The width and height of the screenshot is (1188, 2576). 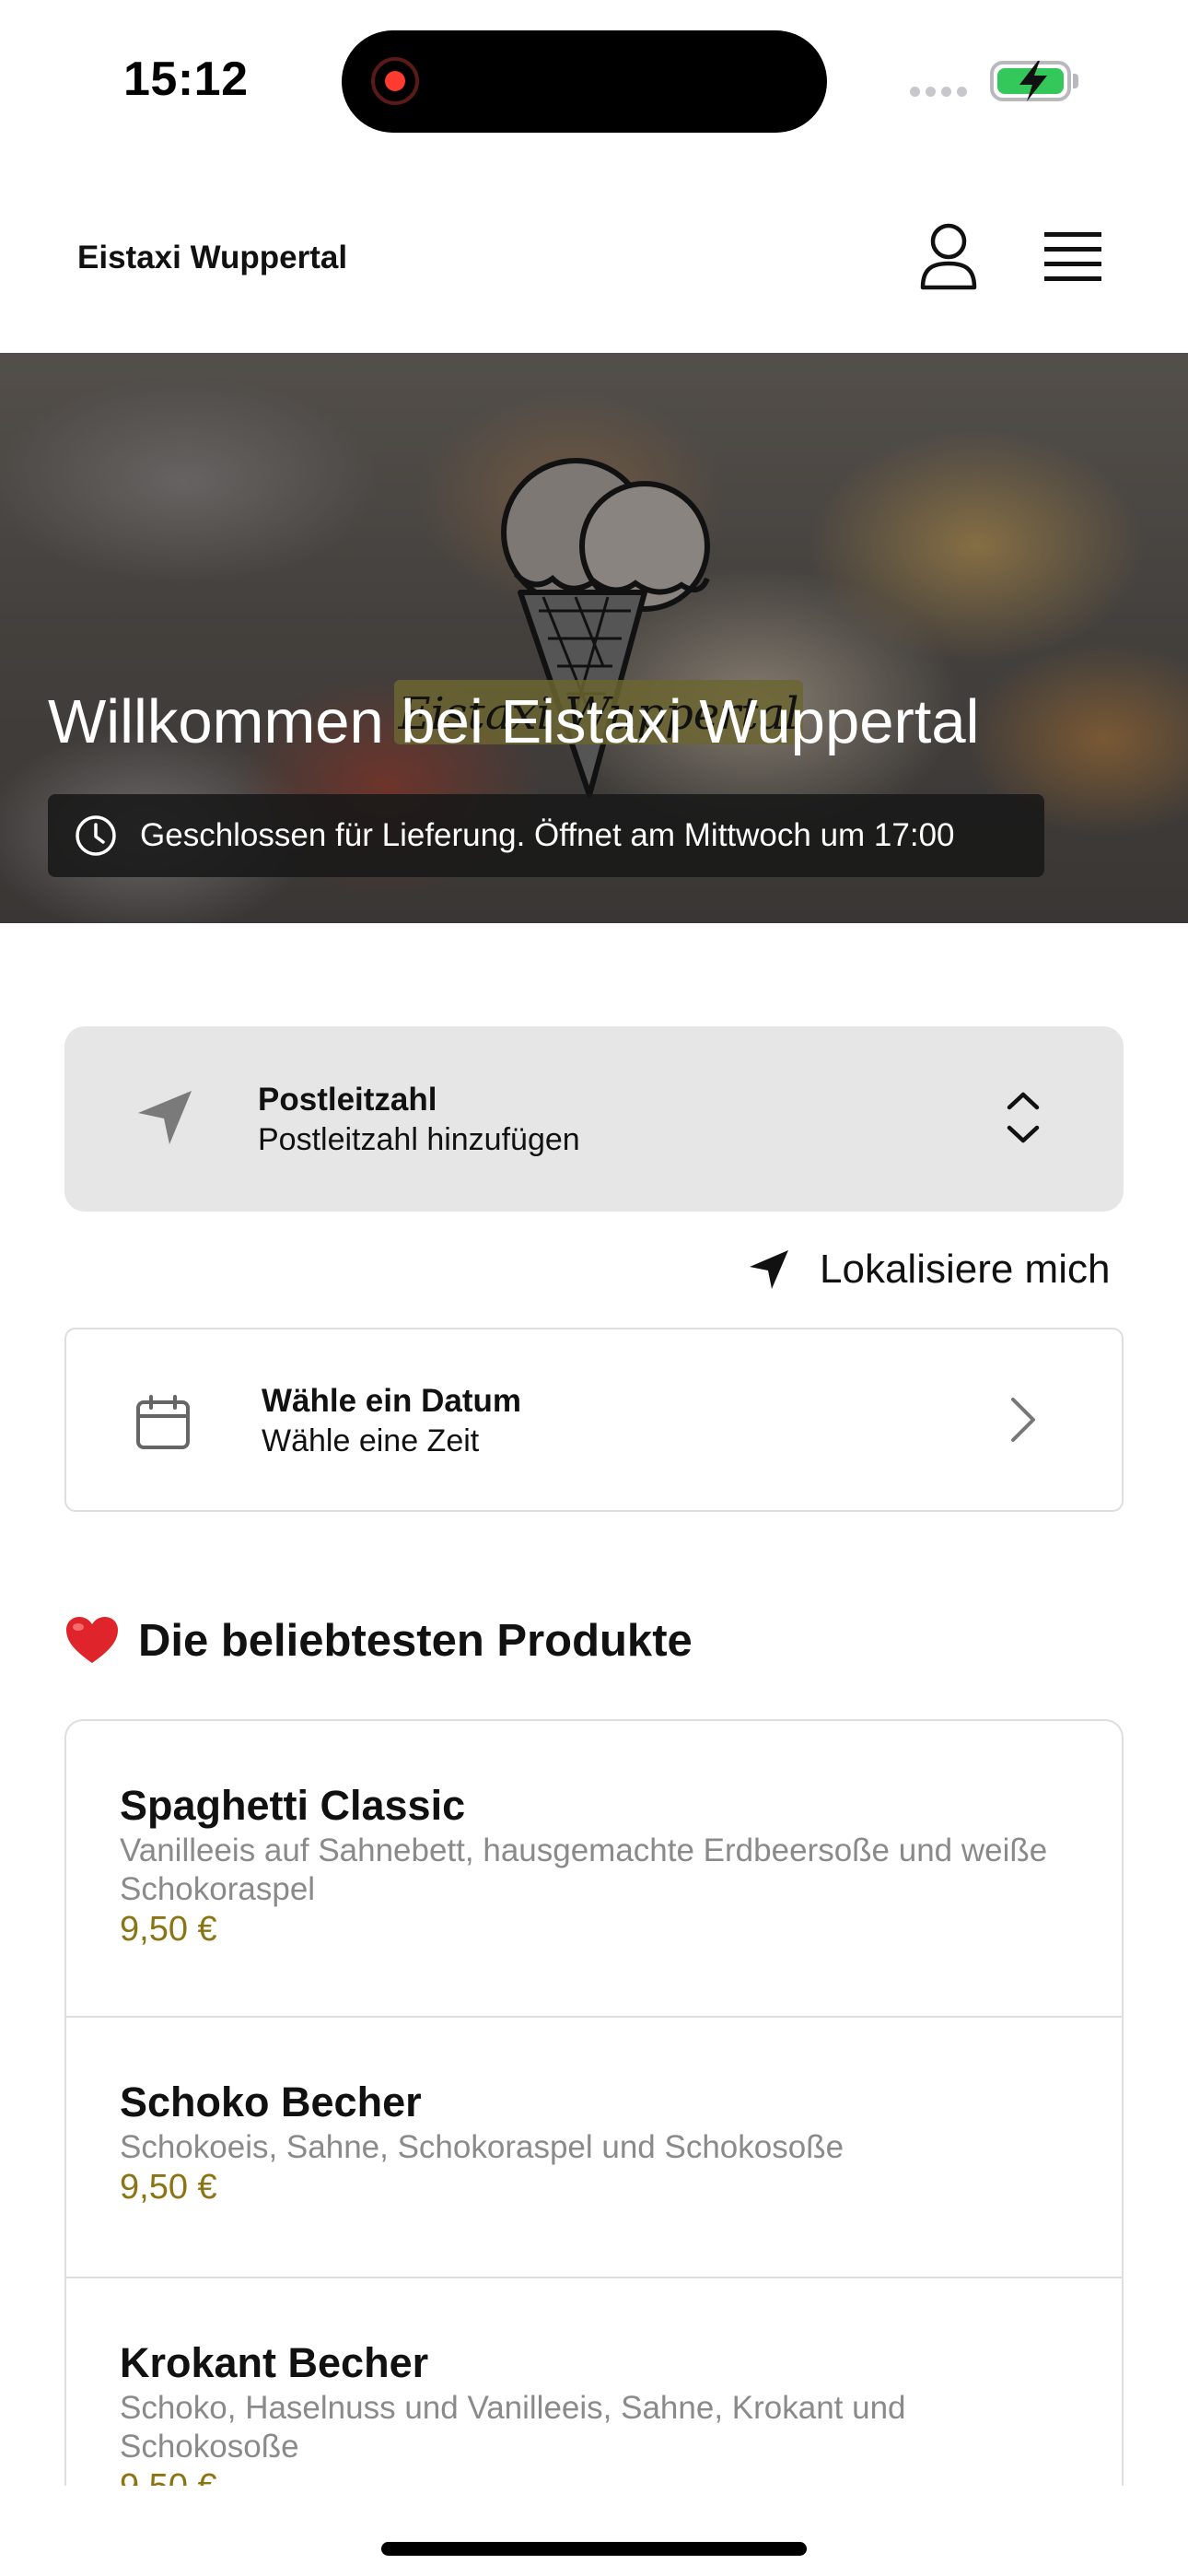 What do you see at coordinates (293, 1805) in the screenshot?
I see `product-name: Spaghetti Classic` at bounding box center [293, 1805].